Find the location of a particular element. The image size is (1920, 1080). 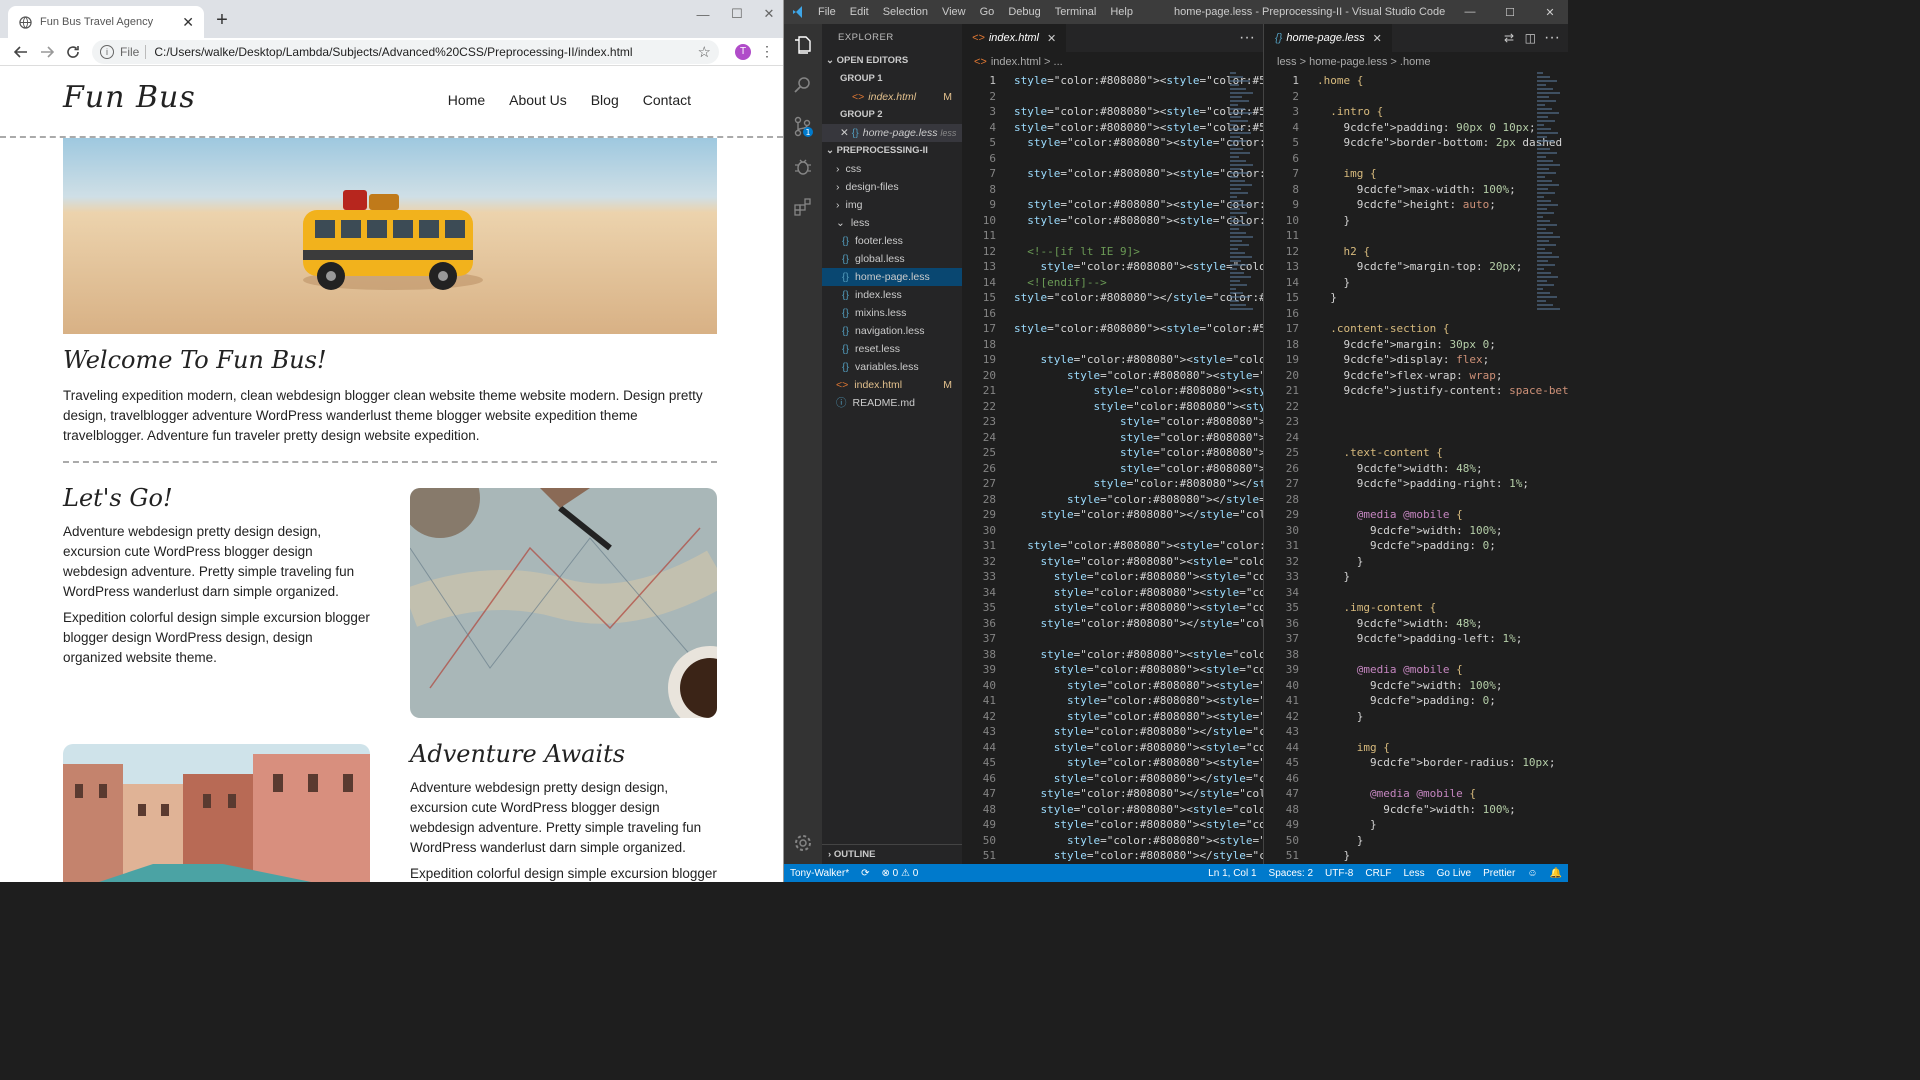

tree-item-label: global.less is located at coordinates (880, 259).